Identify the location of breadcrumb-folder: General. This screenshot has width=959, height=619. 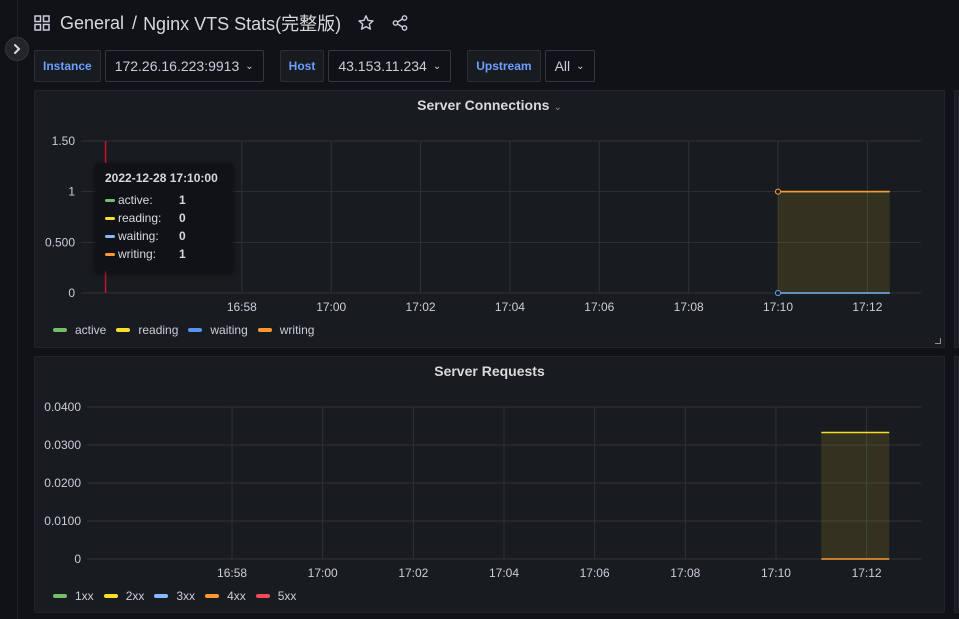
(92, 23).